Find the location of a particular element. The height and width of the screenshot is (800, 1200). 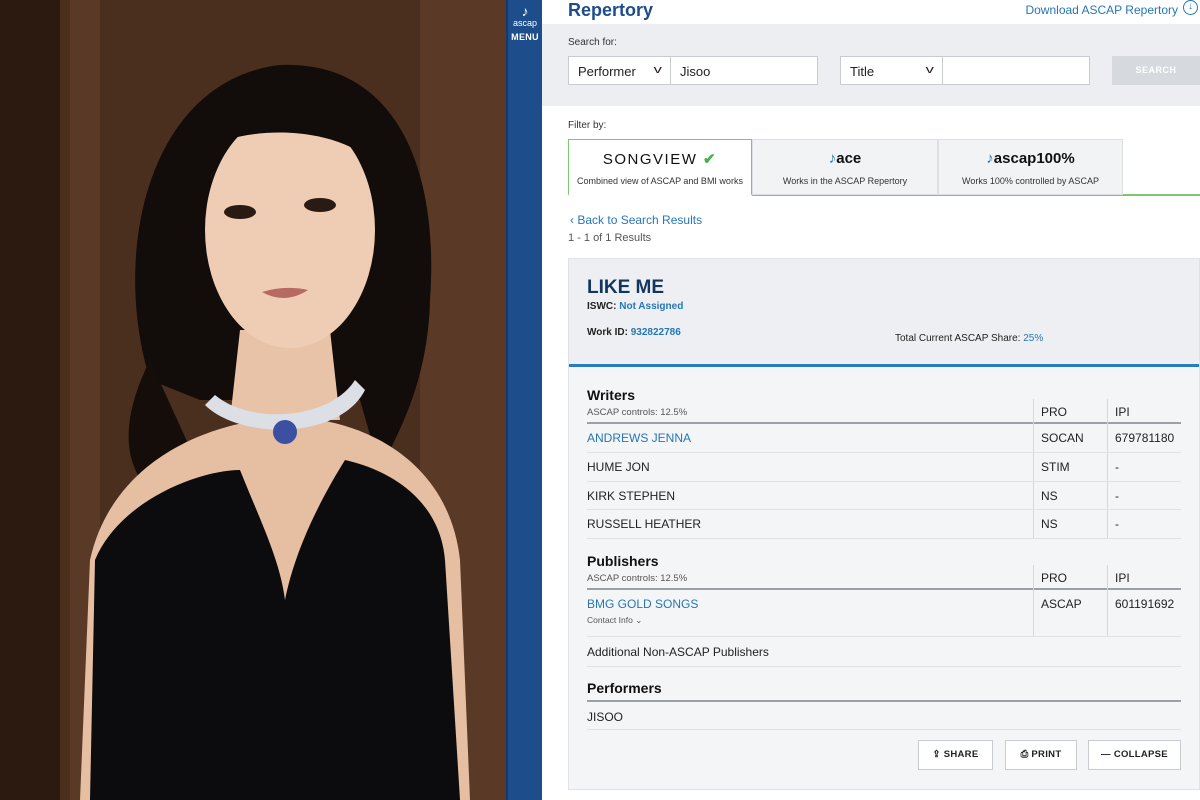

tab-ascap100-name: ascap100% is located at coordinates (1034, 158).